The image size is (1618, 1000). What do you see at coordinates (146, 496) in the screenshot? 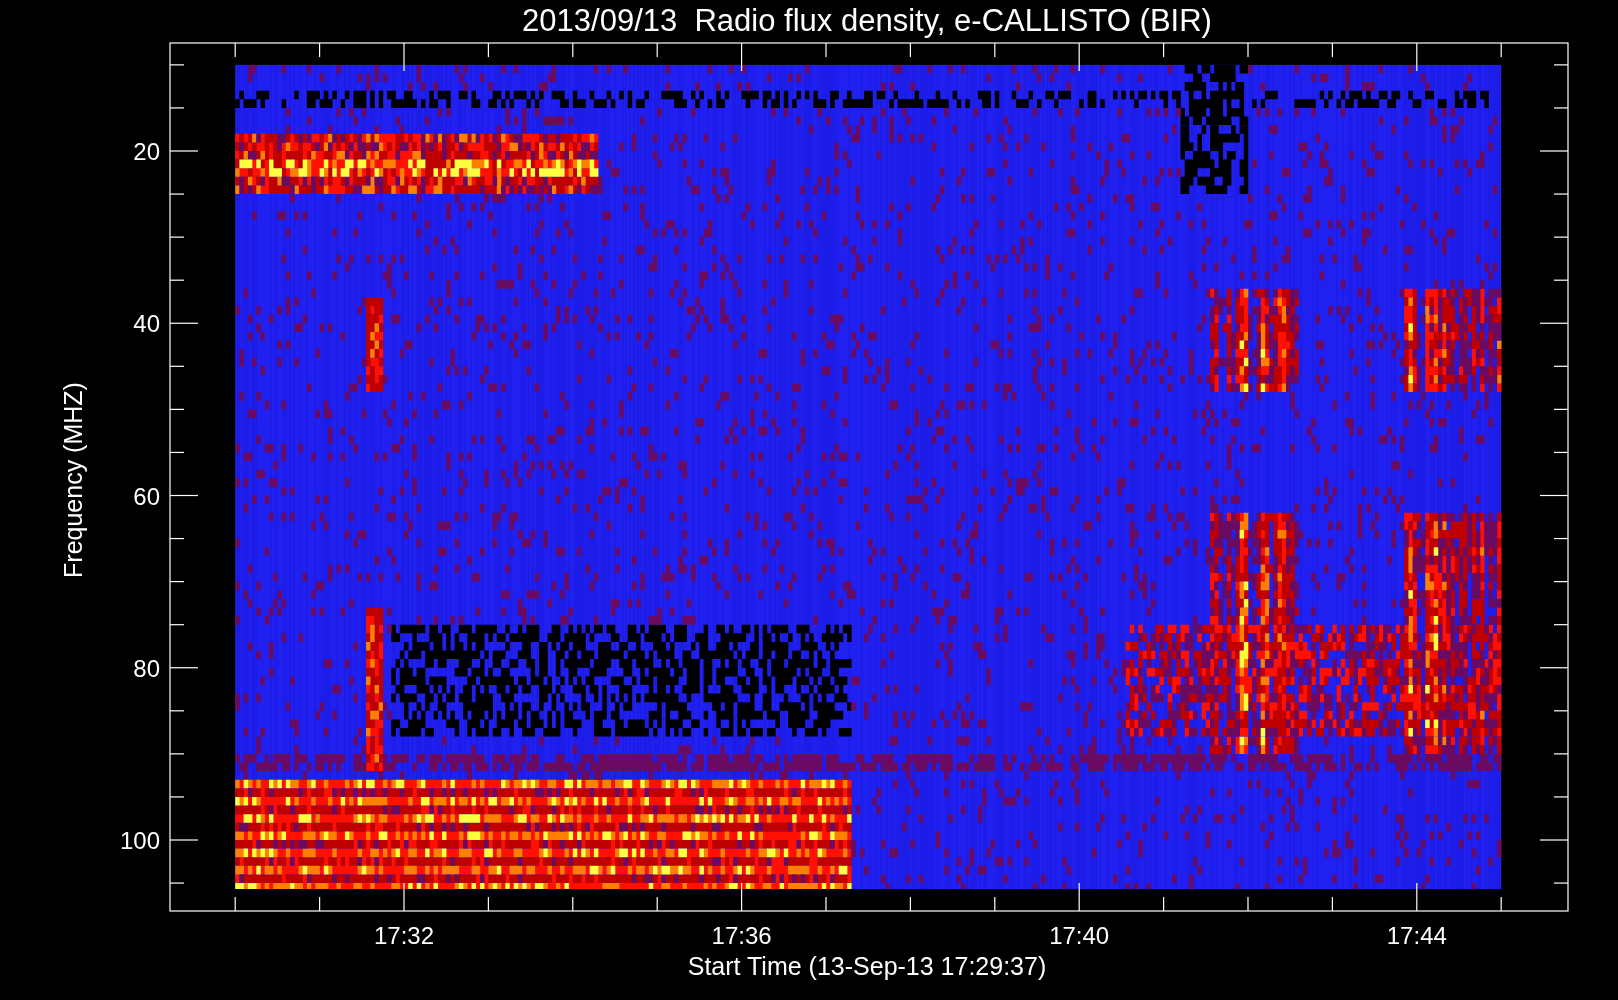
I see `y-tick-label: 60` at bounding box center [146, 496].